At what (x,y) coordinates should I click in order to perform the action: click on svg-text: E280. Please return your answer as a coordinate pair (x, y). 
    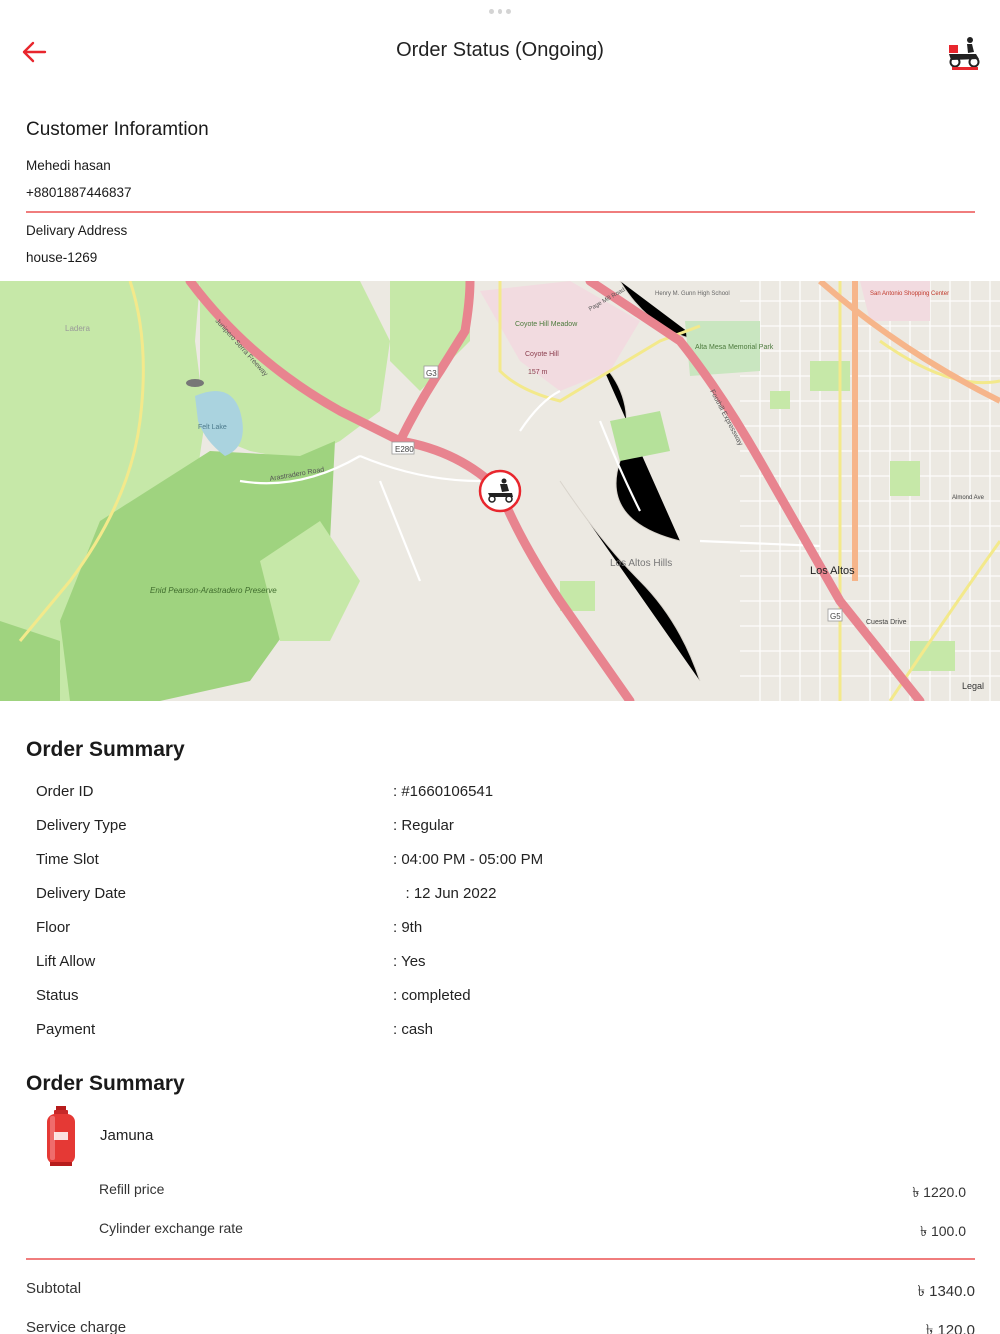
    Looking at the image, I should click on (404, 449).